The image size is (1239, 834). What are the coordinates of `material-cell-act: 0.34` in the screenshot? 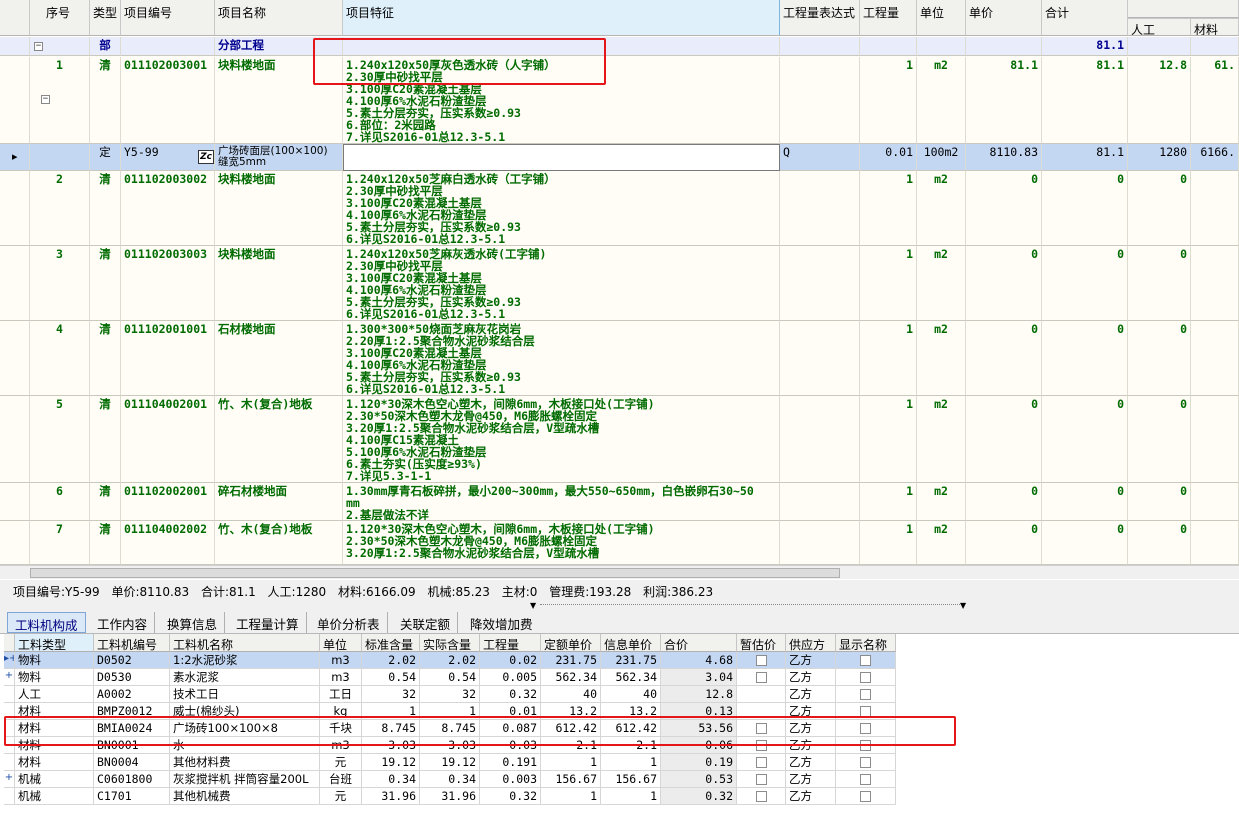 It's located at (450, 779).